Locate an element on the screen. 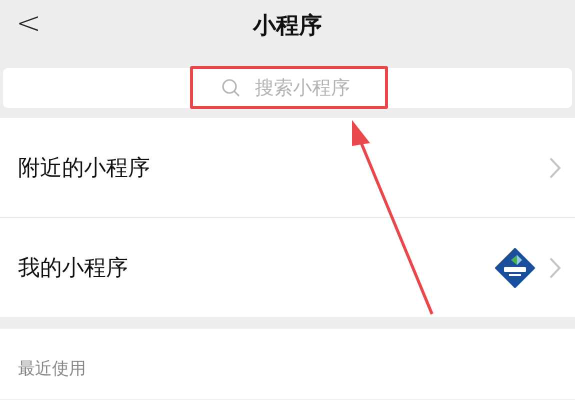 The image size is (575, 400). back-button: < is located at coordinates (29, 23).